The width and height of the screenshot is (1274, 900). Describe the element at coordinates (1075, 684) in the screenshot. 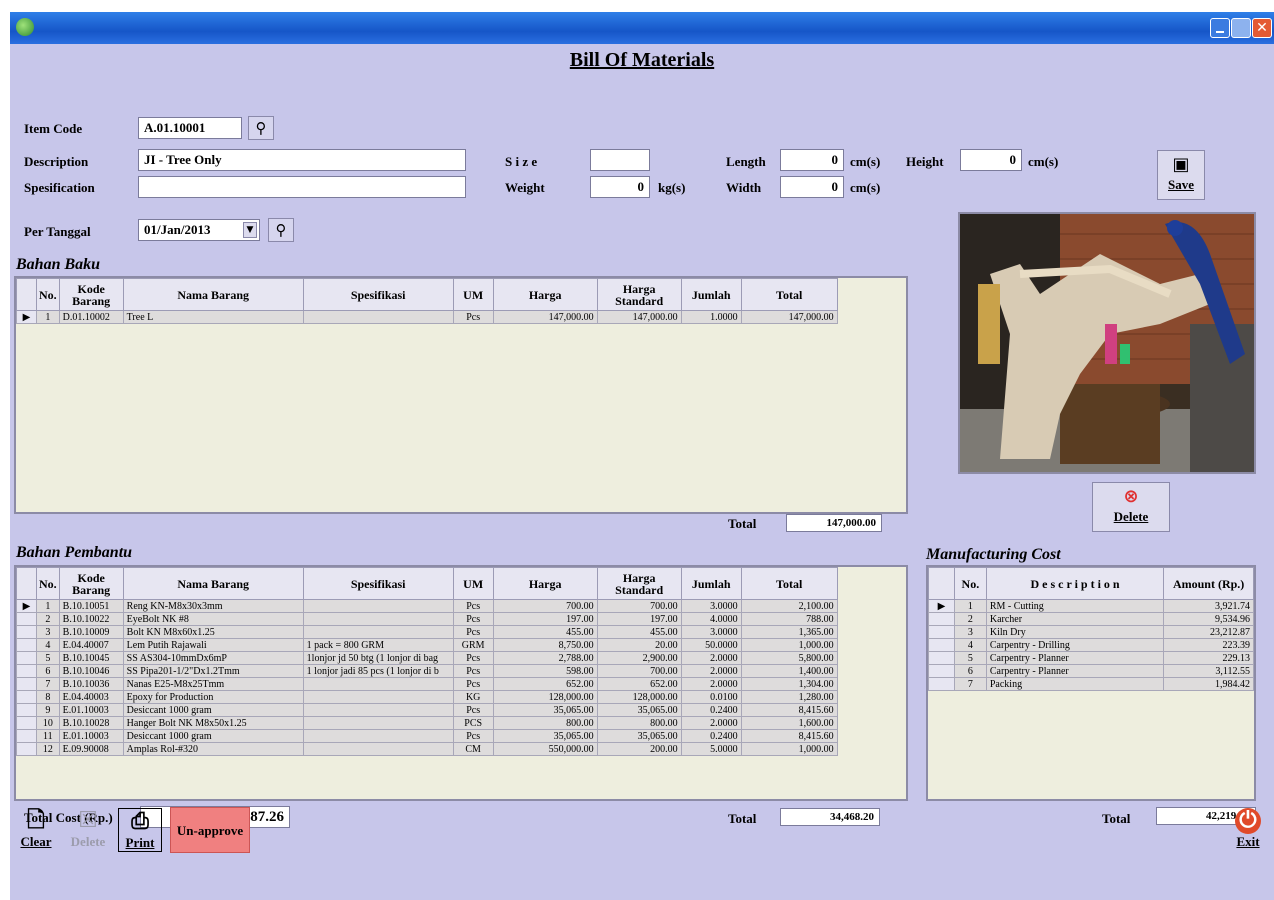

I see `table-cell: Packing` at that location.